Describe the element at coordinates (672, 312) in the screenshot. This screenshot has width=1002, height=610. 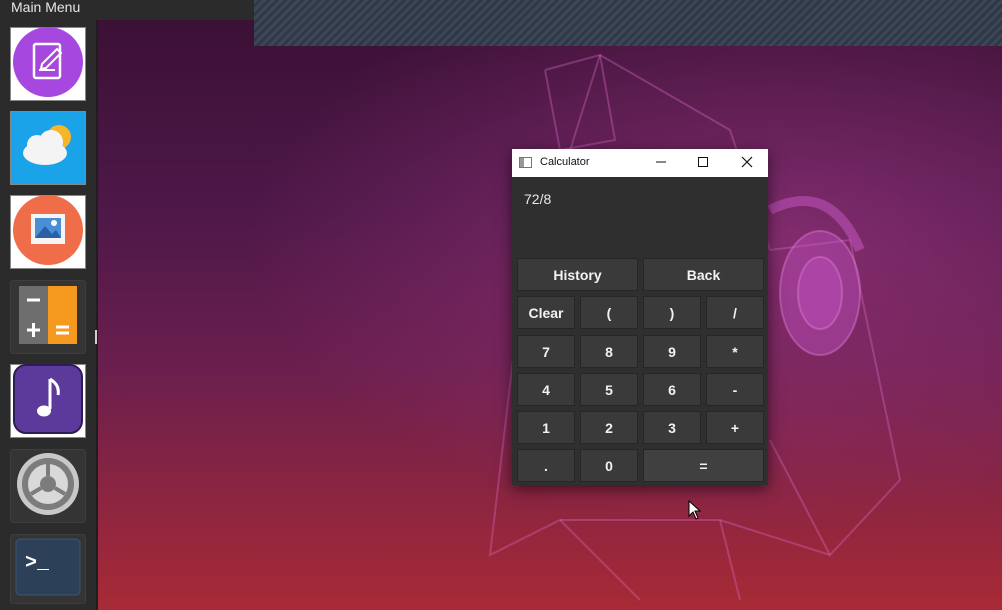
I see `close-paren-button: )` at that location.